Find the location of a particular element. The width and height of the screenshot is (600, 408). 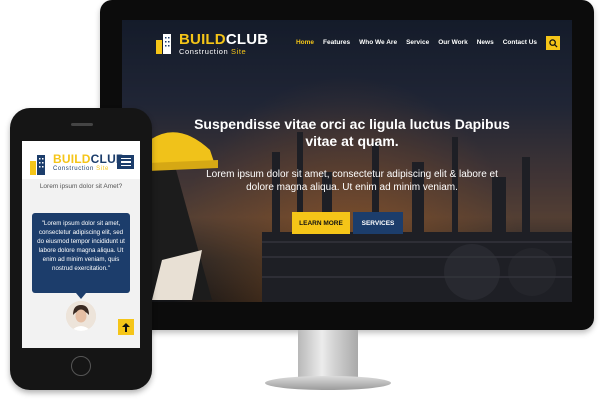

search-icon is located at coordinates (553, 43).